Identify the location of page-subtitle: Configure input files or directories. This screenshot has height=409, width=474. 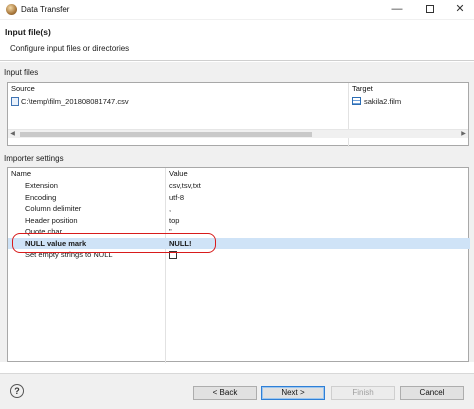
(70, 48).